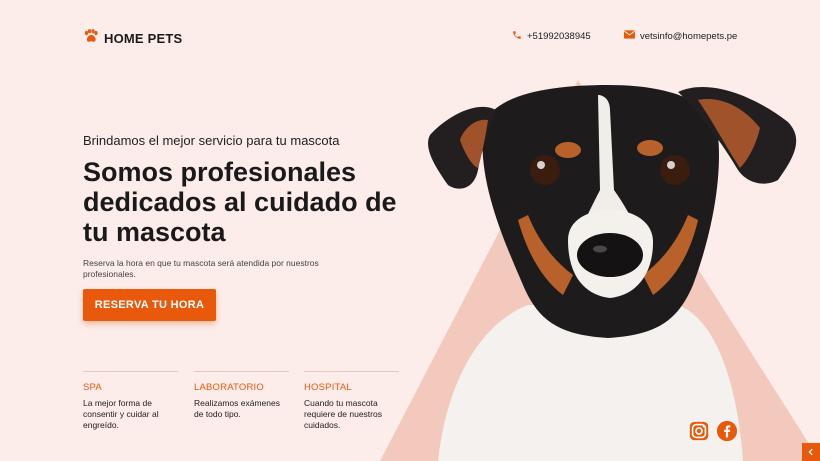 Image resolution: width=820 pixels, height=461 pixels. I want to click on phone-icon, so click(517, 36).